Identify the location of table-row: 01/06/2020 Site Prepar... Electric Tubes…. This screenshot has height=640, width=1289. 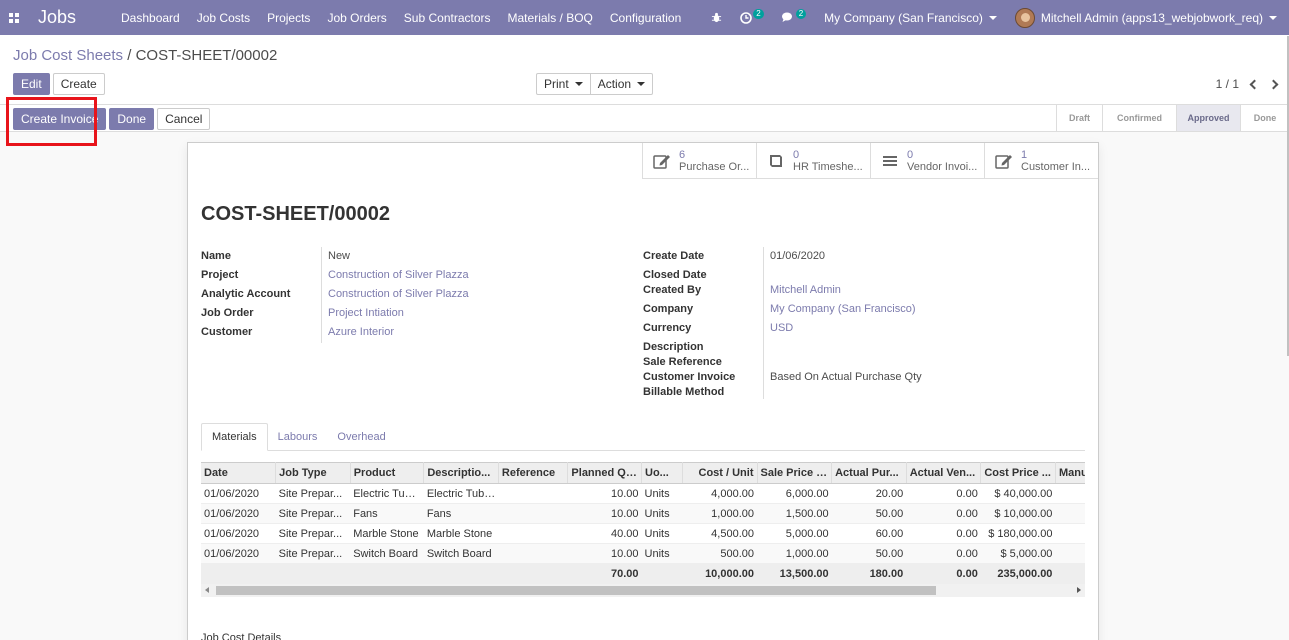
(643, 493).